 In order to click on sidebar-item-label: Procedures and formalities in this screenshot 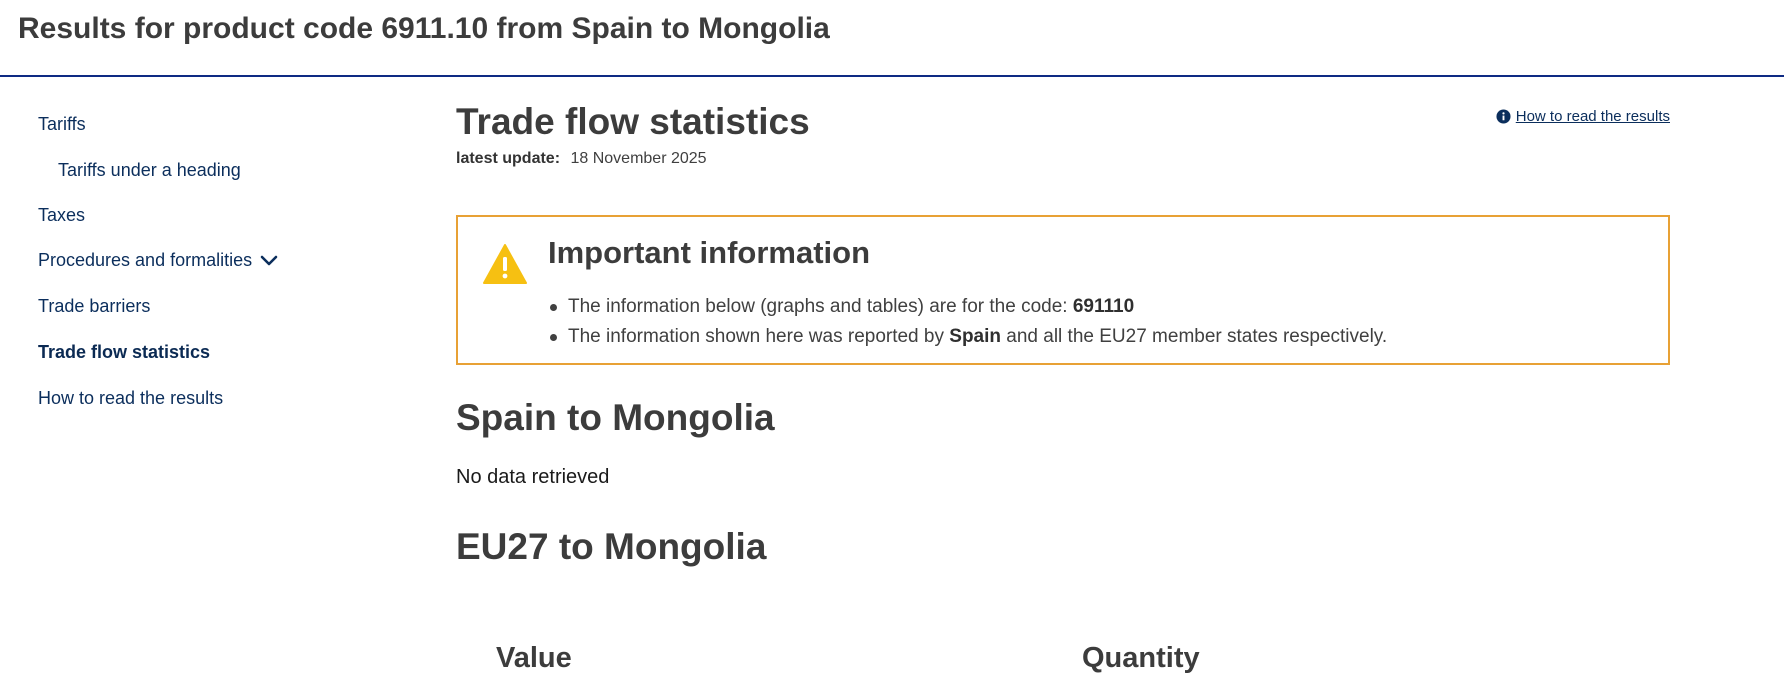, I will do `click(145, 260)`.